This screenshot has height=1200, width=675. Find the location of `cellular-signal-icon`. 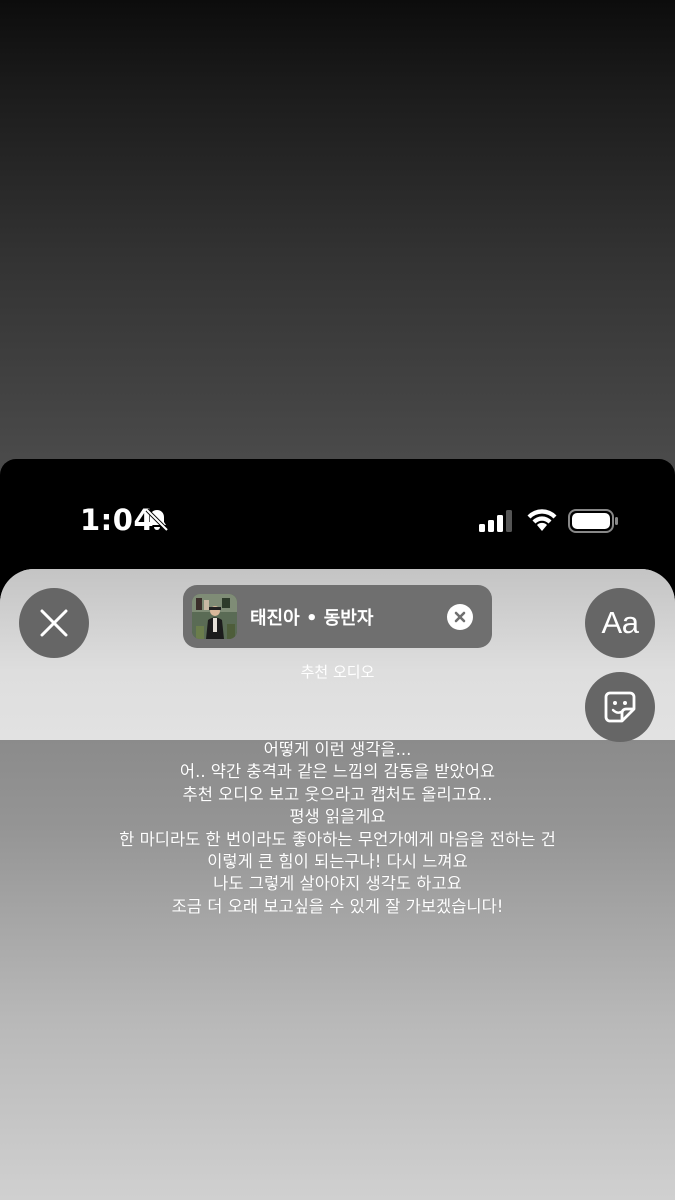

cellular-signal-icon is located at coordinates (495, 521).